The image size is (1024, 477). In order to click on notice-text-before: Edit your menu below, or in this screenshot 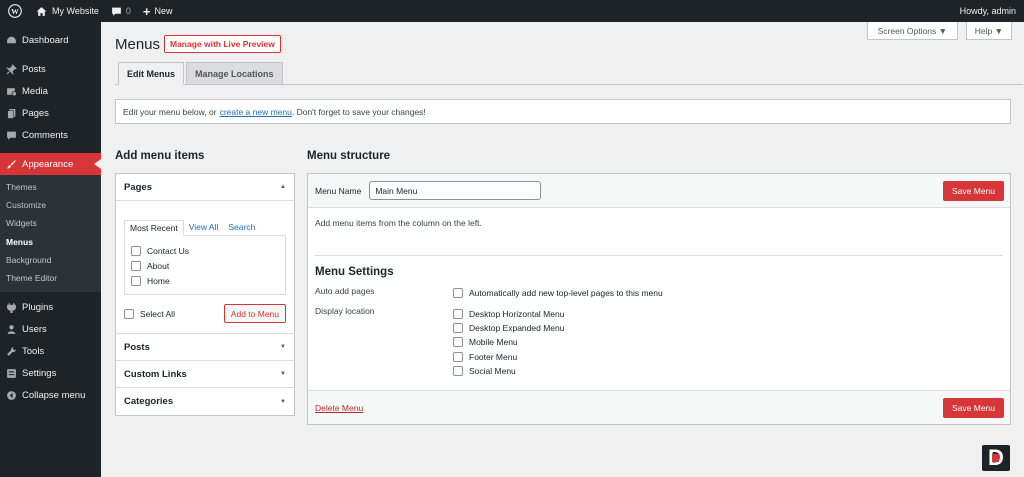, I will do `click(170, 111)`.